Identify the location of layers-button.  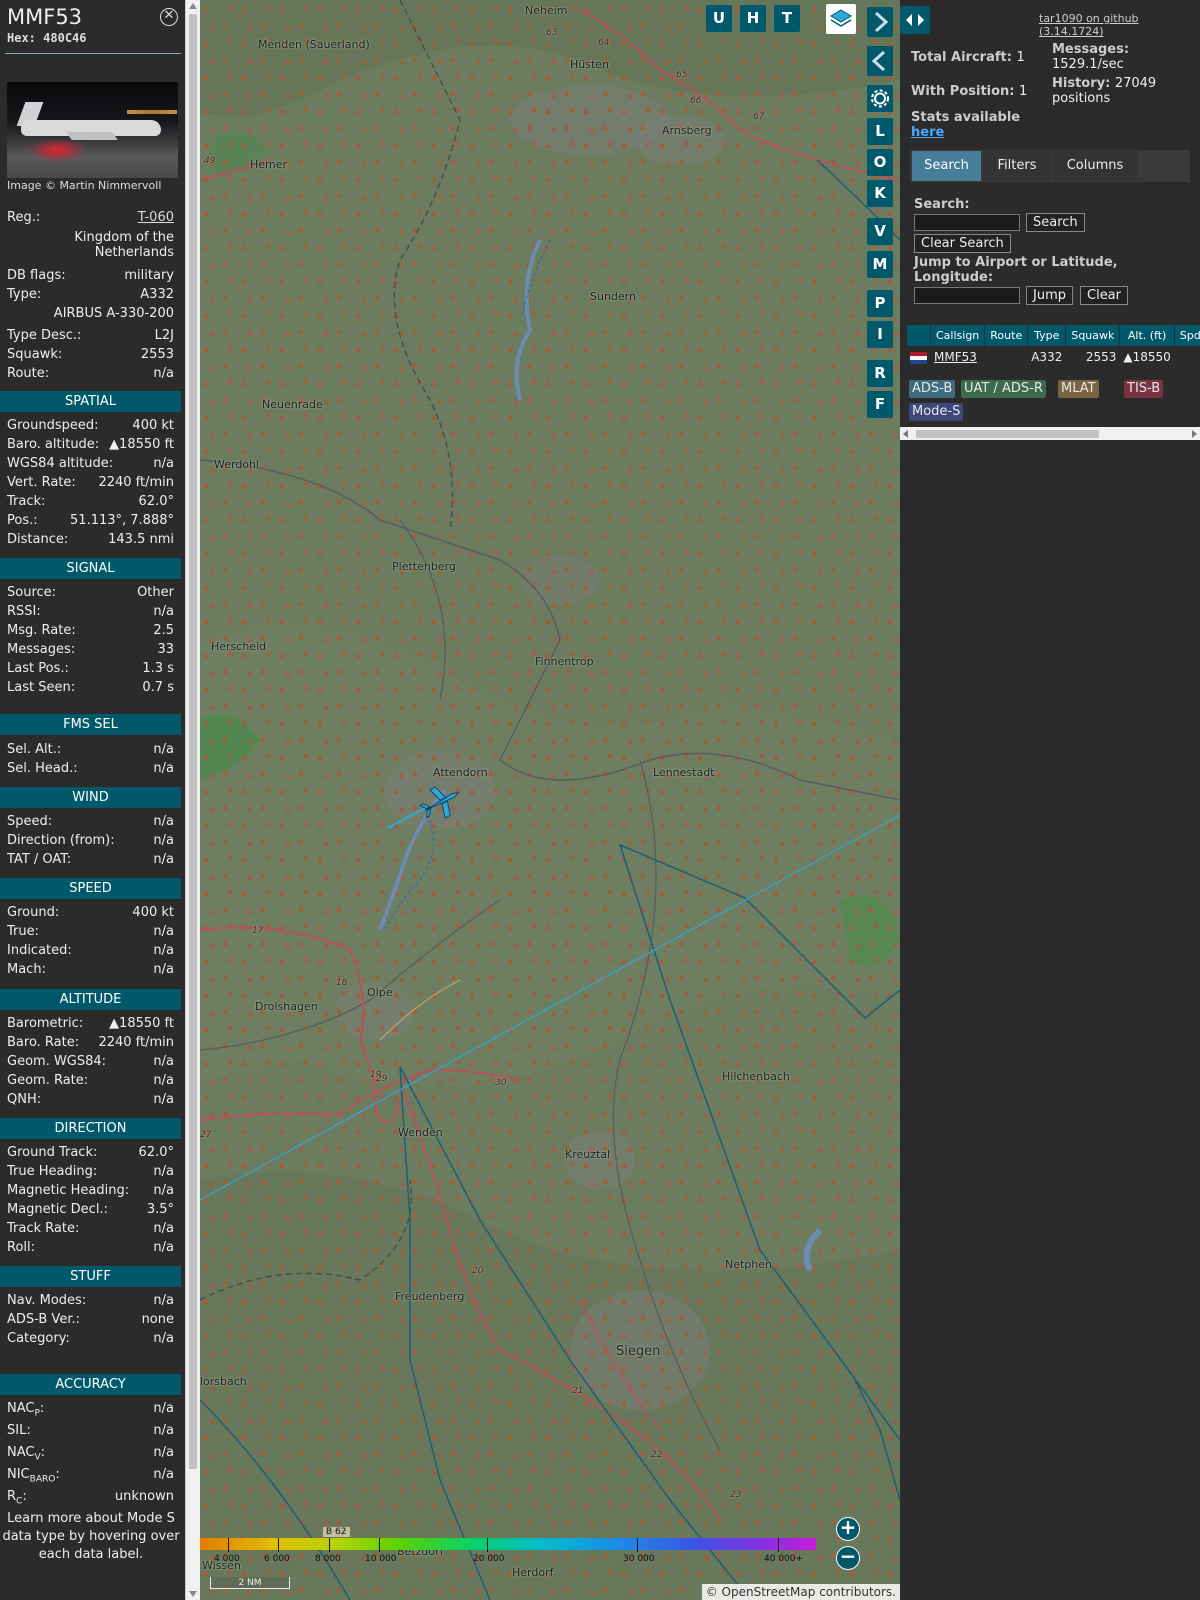
(841, 19).